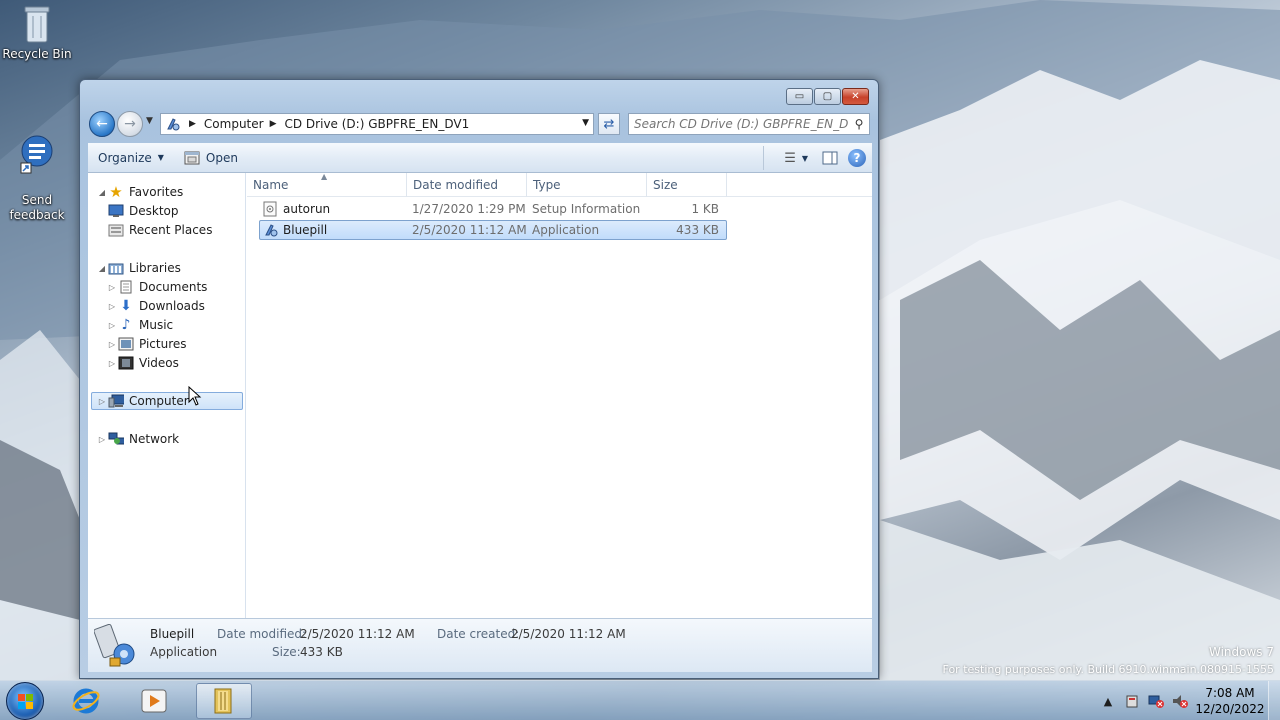 This screenshot has height=720, width=1280. What do you see at coordinates (195, 396) in the screenshot?
I see `mouse-cursor-icon` at bounding box center [195, 396].